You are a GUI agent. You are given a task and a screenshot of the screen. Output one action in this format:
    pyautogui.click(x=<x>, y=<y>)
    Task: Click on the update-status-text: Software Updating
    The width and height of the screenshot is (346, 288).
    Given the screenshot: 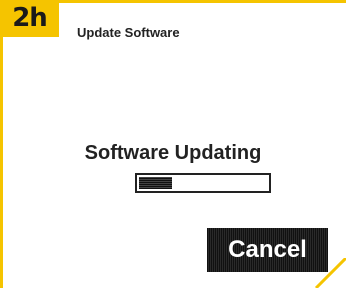 What is the action you would take?
    pyautogui.click(x=173, y=153)
    